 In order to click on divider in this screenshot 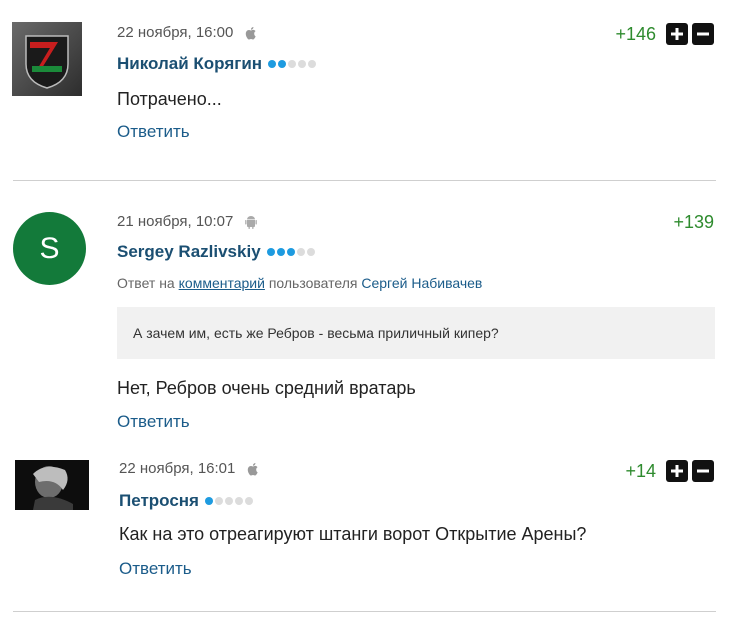, I will do `click(364, 611)`.